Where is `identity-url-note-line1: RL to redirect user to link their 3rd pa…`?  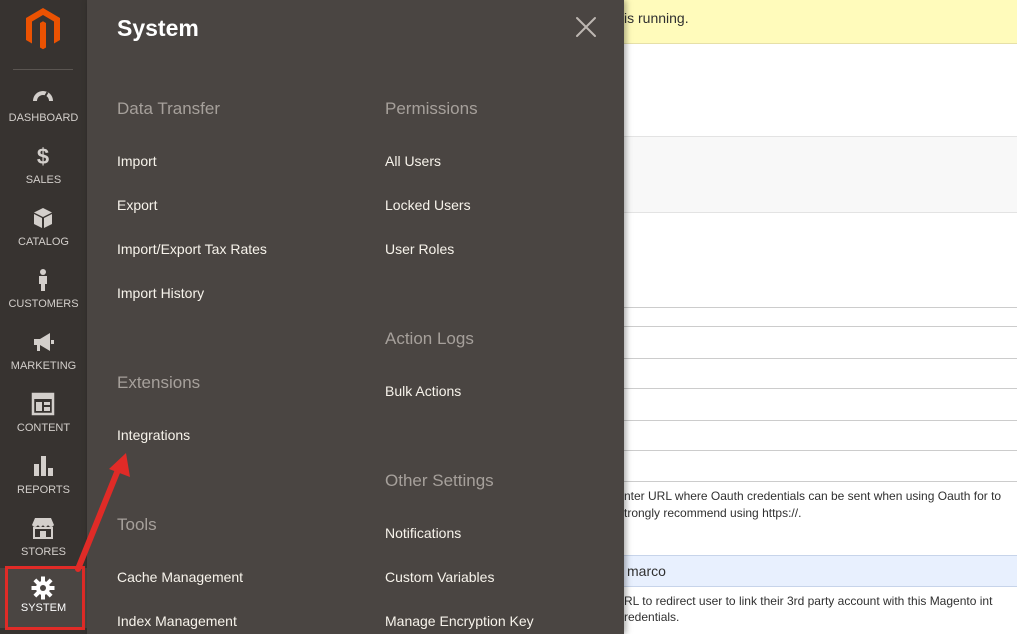 identity-url-note-line1: RL to redirect user to link their 3rd pa… is located at coordinates (808, 601).